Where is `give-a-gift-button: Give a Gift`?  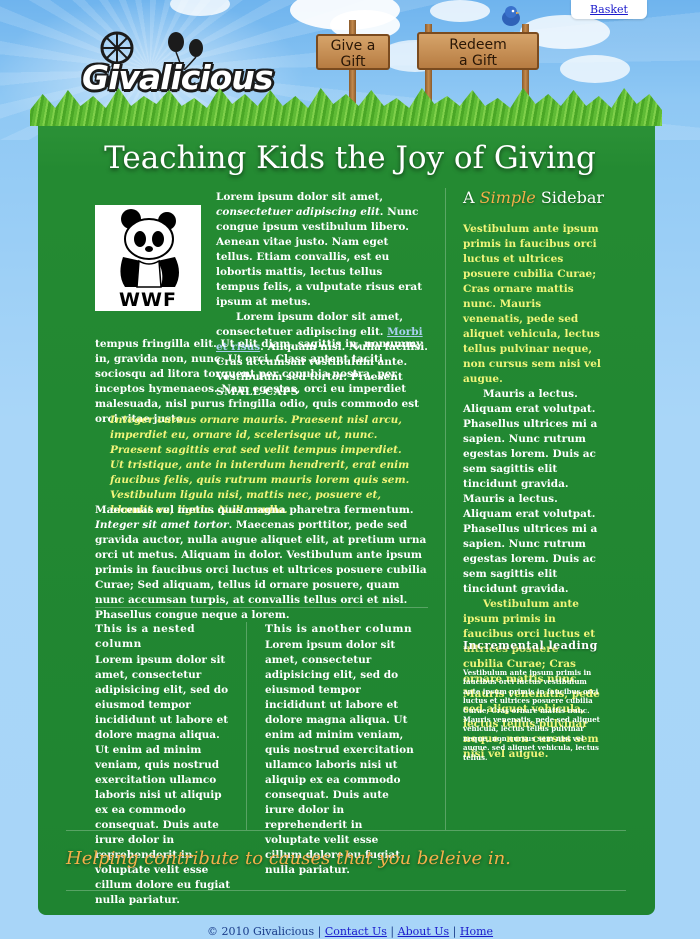
give-a-gift-button: Give a Gift is located at coordinates (353, 52).